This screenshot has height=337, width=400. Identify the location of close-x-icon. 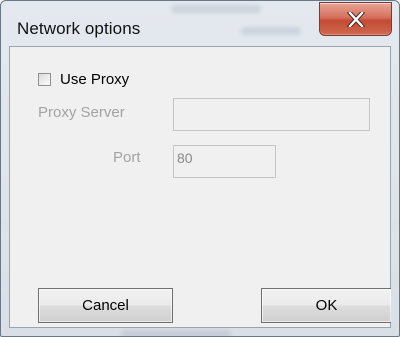
(356, 19).